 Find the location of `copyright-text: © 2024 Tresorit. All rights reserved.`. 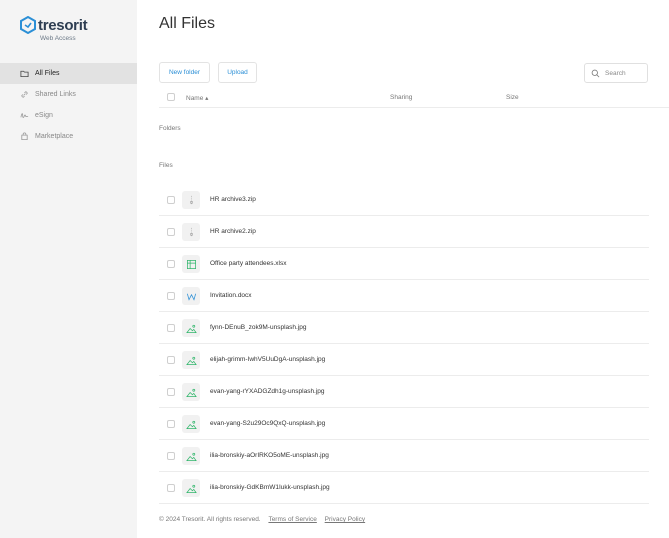

copyright-text: © 2024 Tresorit. All rights reserved. is located at coordinates (210, 519).